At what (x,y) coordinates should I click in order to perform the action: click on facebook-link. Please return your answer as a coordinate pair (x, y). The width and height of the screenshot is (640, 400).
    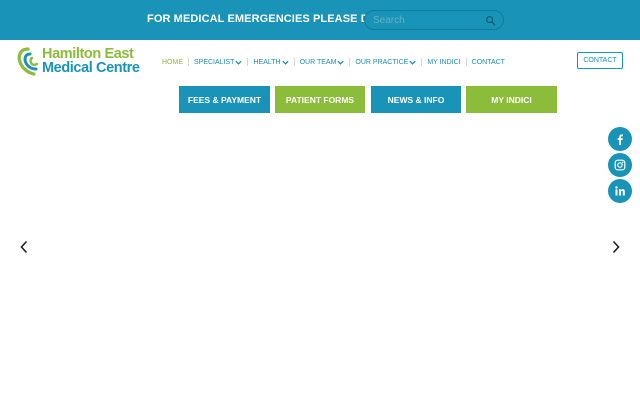
    Looking at the image, I should click on (620, 139).